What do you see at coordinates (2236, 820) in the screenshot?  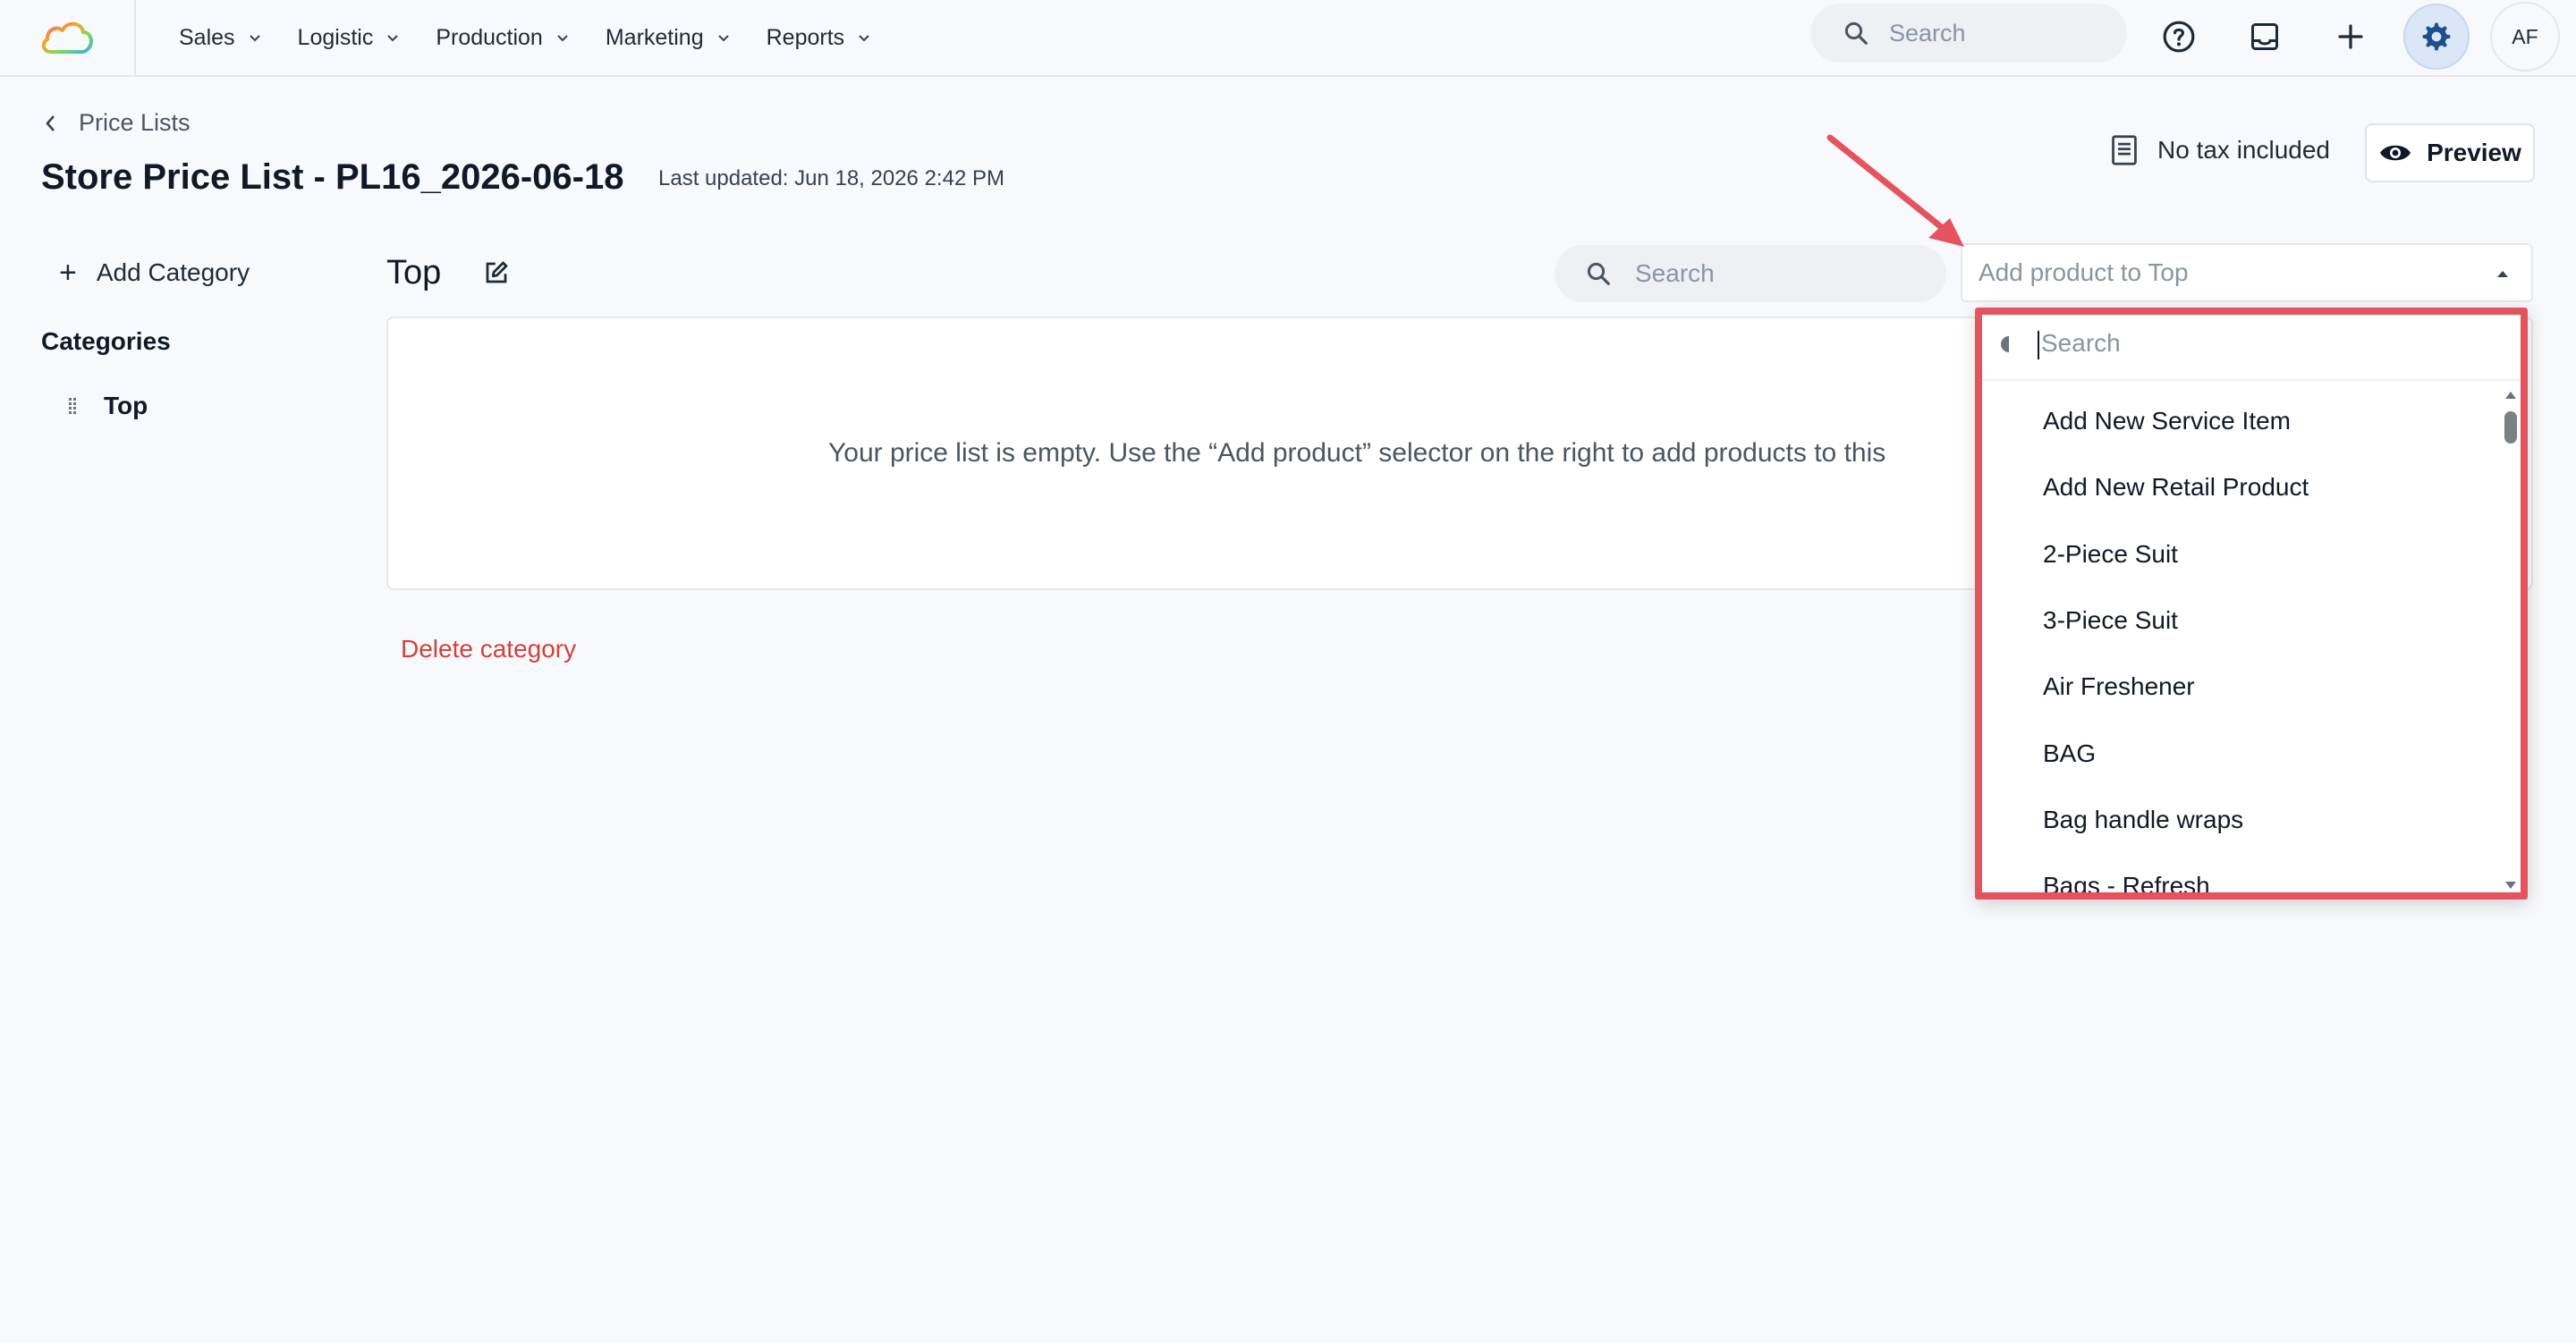 I see `dropdown-option: Bag handle wraps` at bounding box center [2236, 820].